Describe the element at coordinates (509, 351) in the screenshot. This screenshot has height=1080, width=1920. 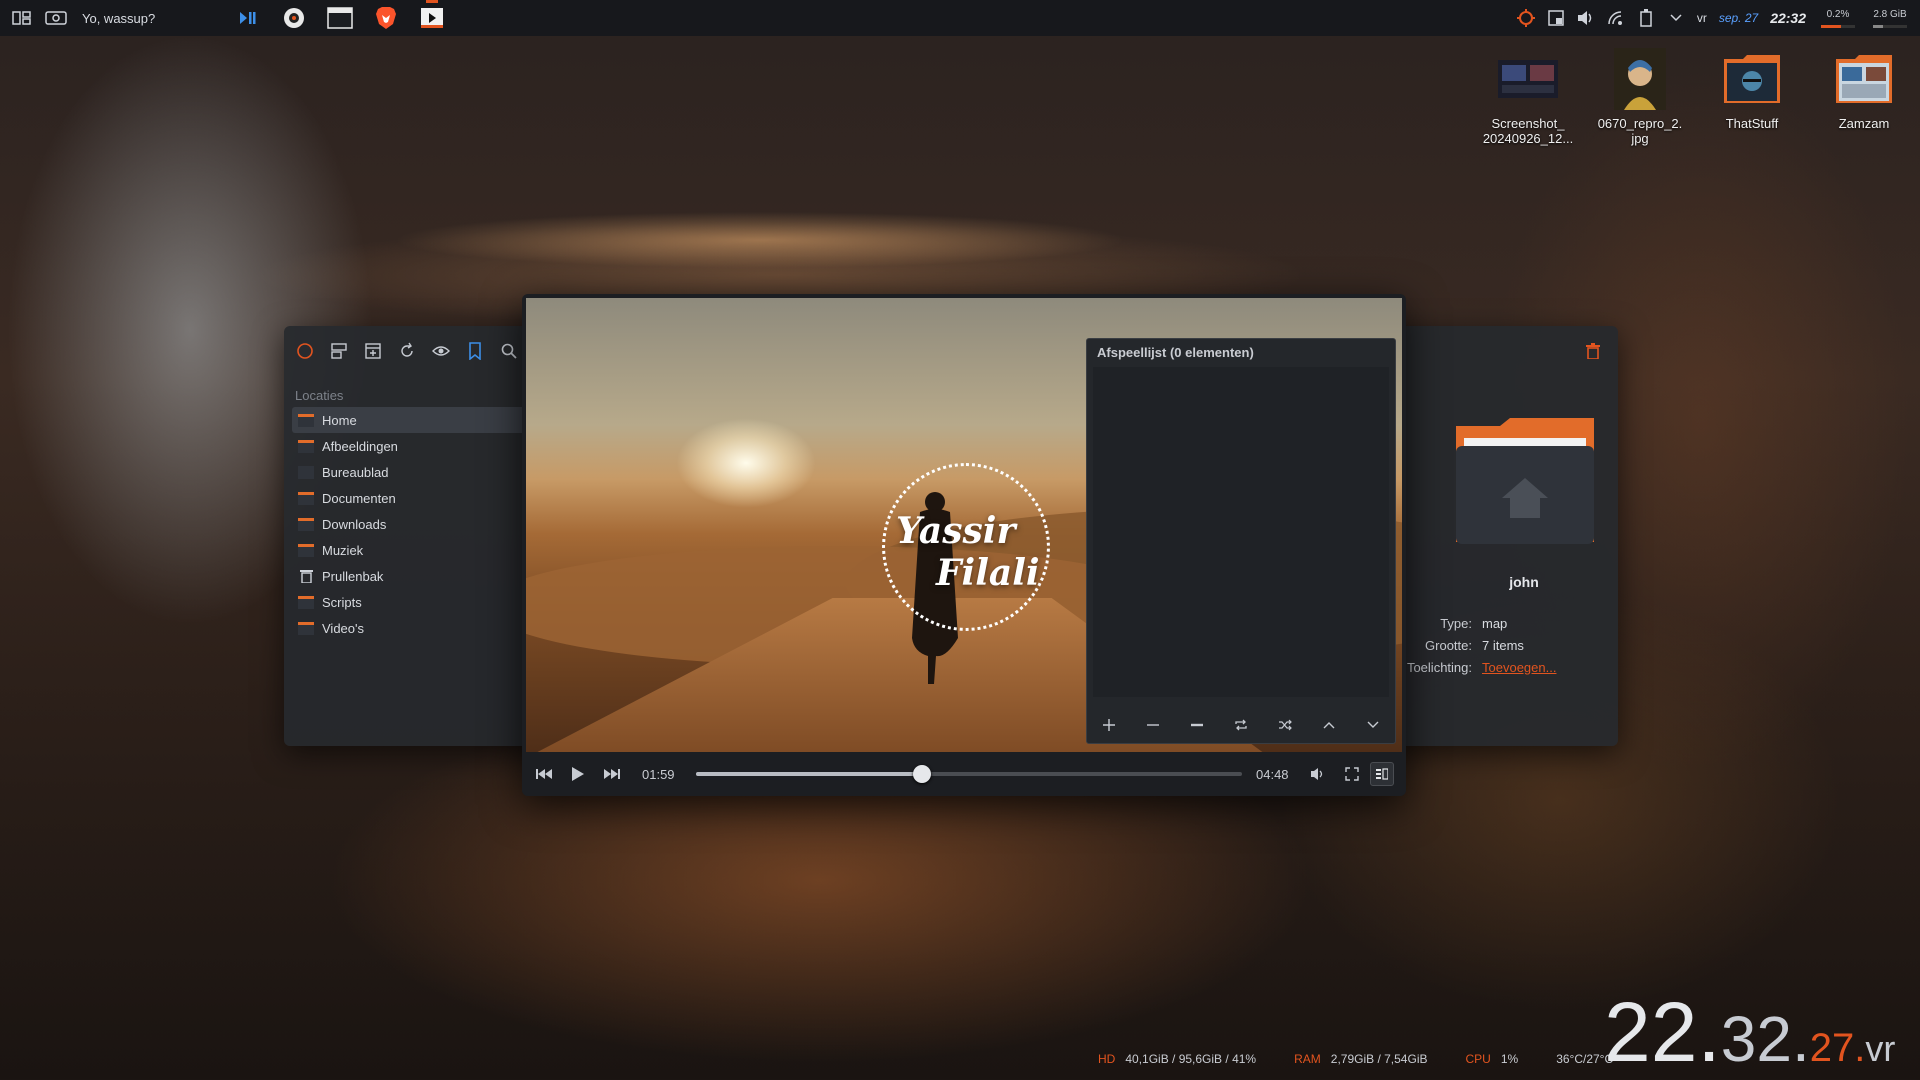
I see `search-icon` at that location.